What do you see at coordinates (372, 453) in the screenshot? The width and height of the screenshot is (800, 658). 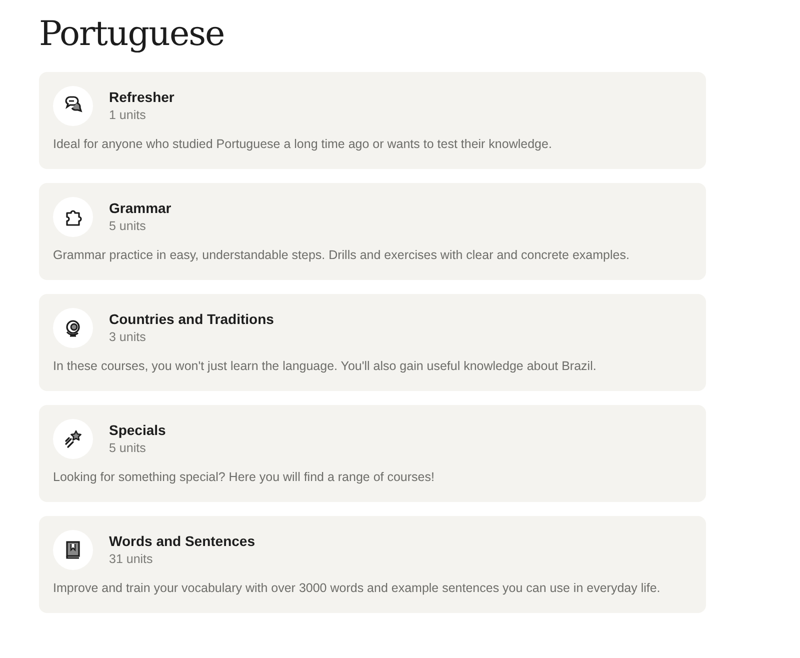 I see `course-card: Specials 5 units Looking for something special? Here you will find a range of courses!` at bounding box center [372, 453].